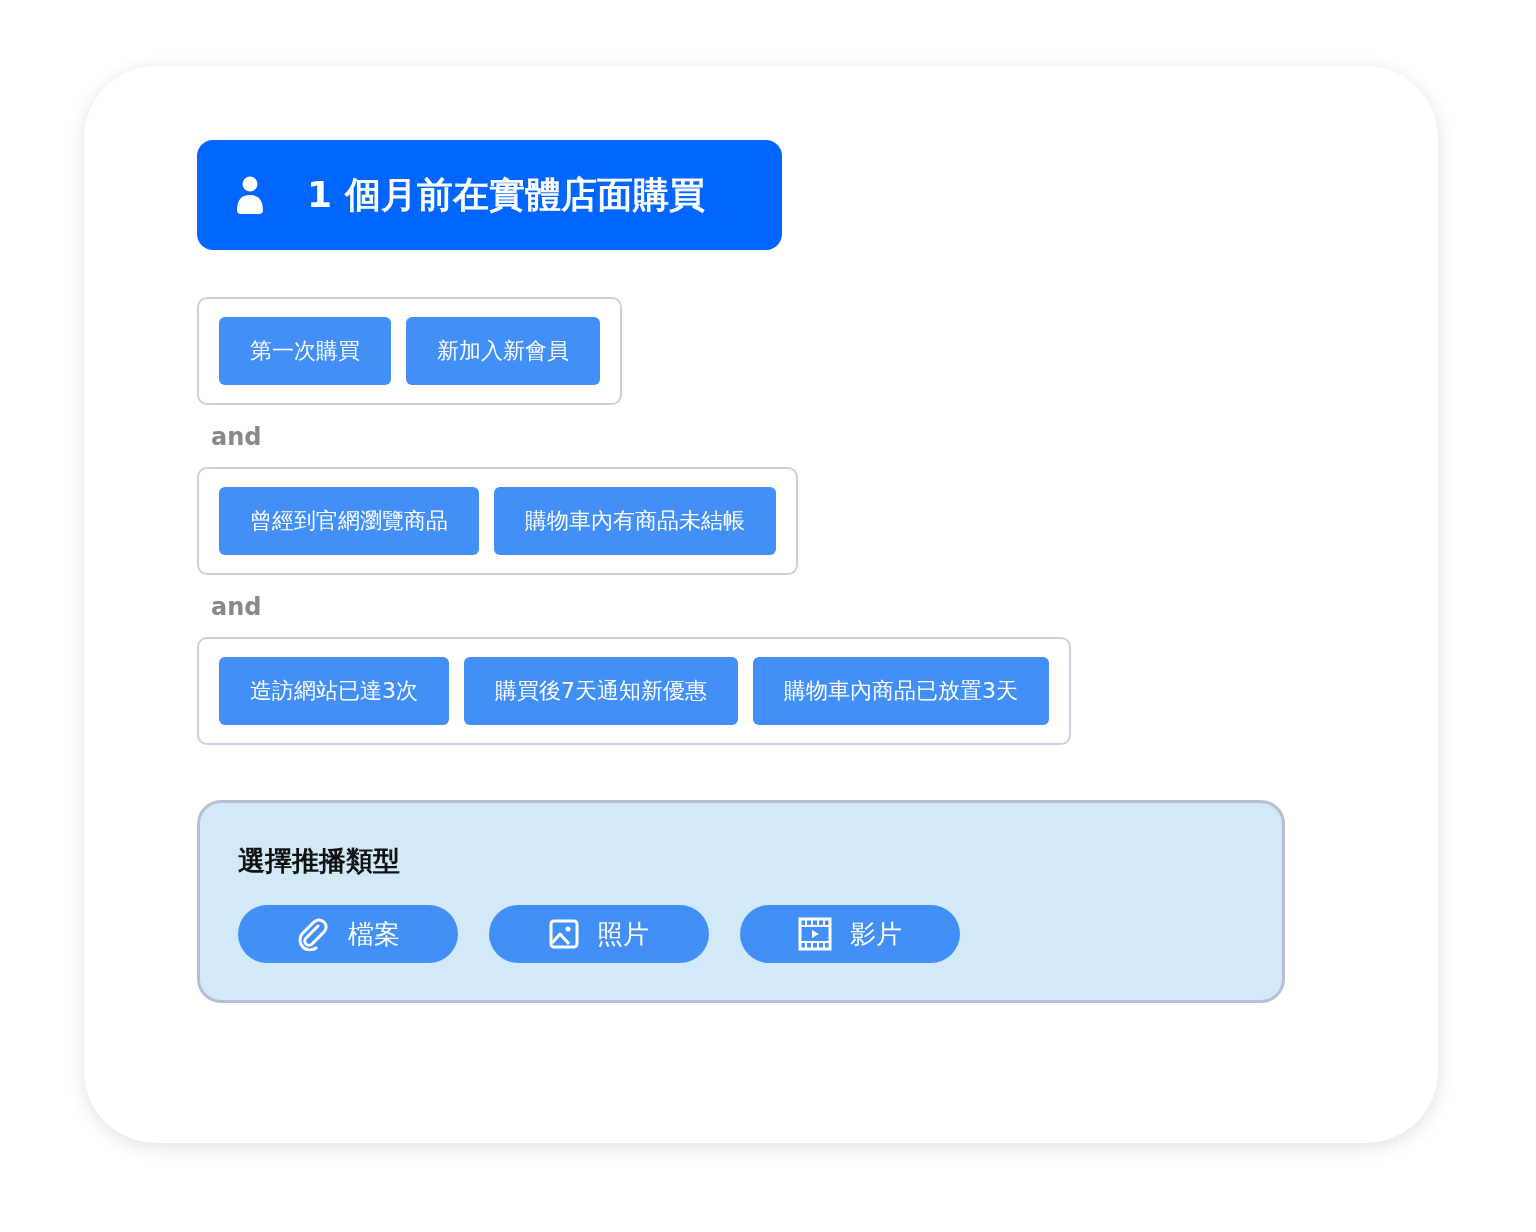 This screenshot has height=1232, width=1536. What do you see at coordinates (348, 934) in the screenshot?
I see `push-type-button: 檔案` at bounding box center [348, 934].